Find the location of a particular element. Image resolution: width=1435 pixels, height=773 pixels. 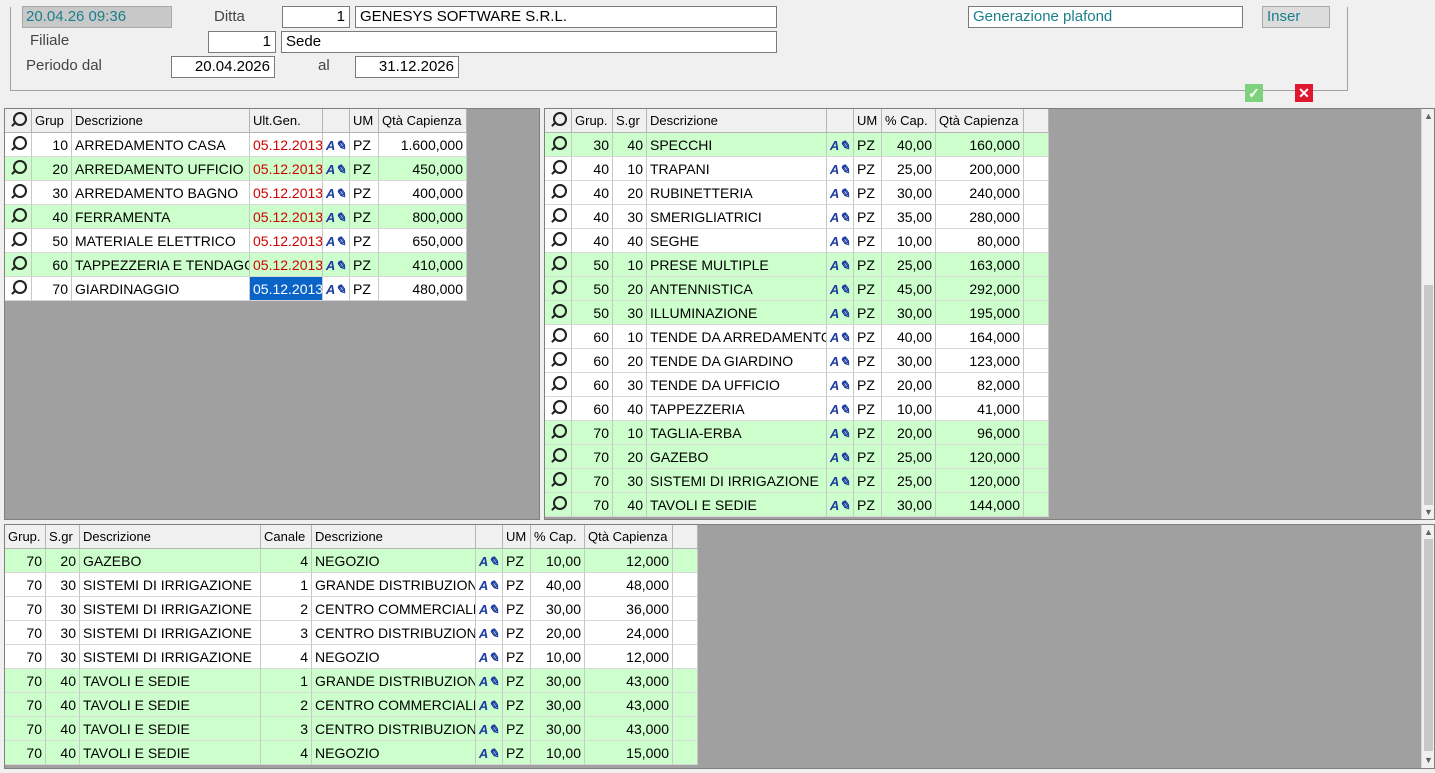

confirm-button: ✓ is located at coordinates (1254, 93).